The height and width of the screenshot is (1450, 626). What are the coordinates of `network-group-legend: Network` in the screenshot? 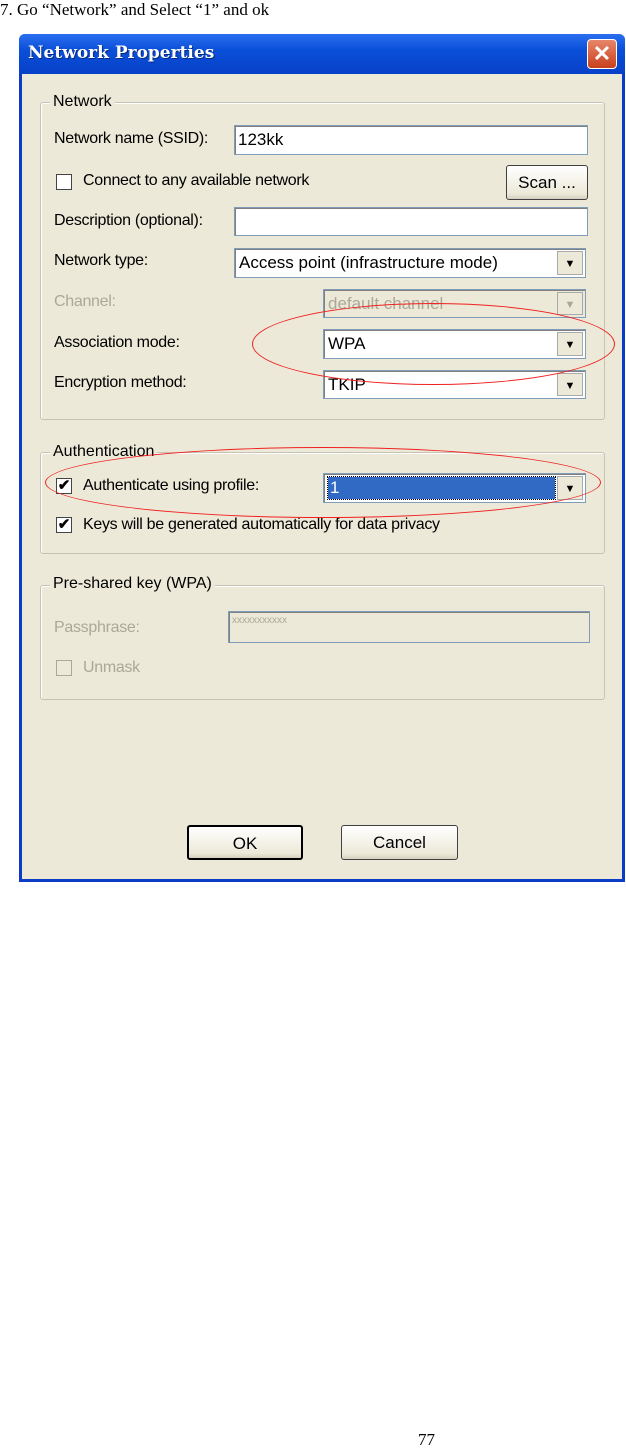 It's located at (82, 102).